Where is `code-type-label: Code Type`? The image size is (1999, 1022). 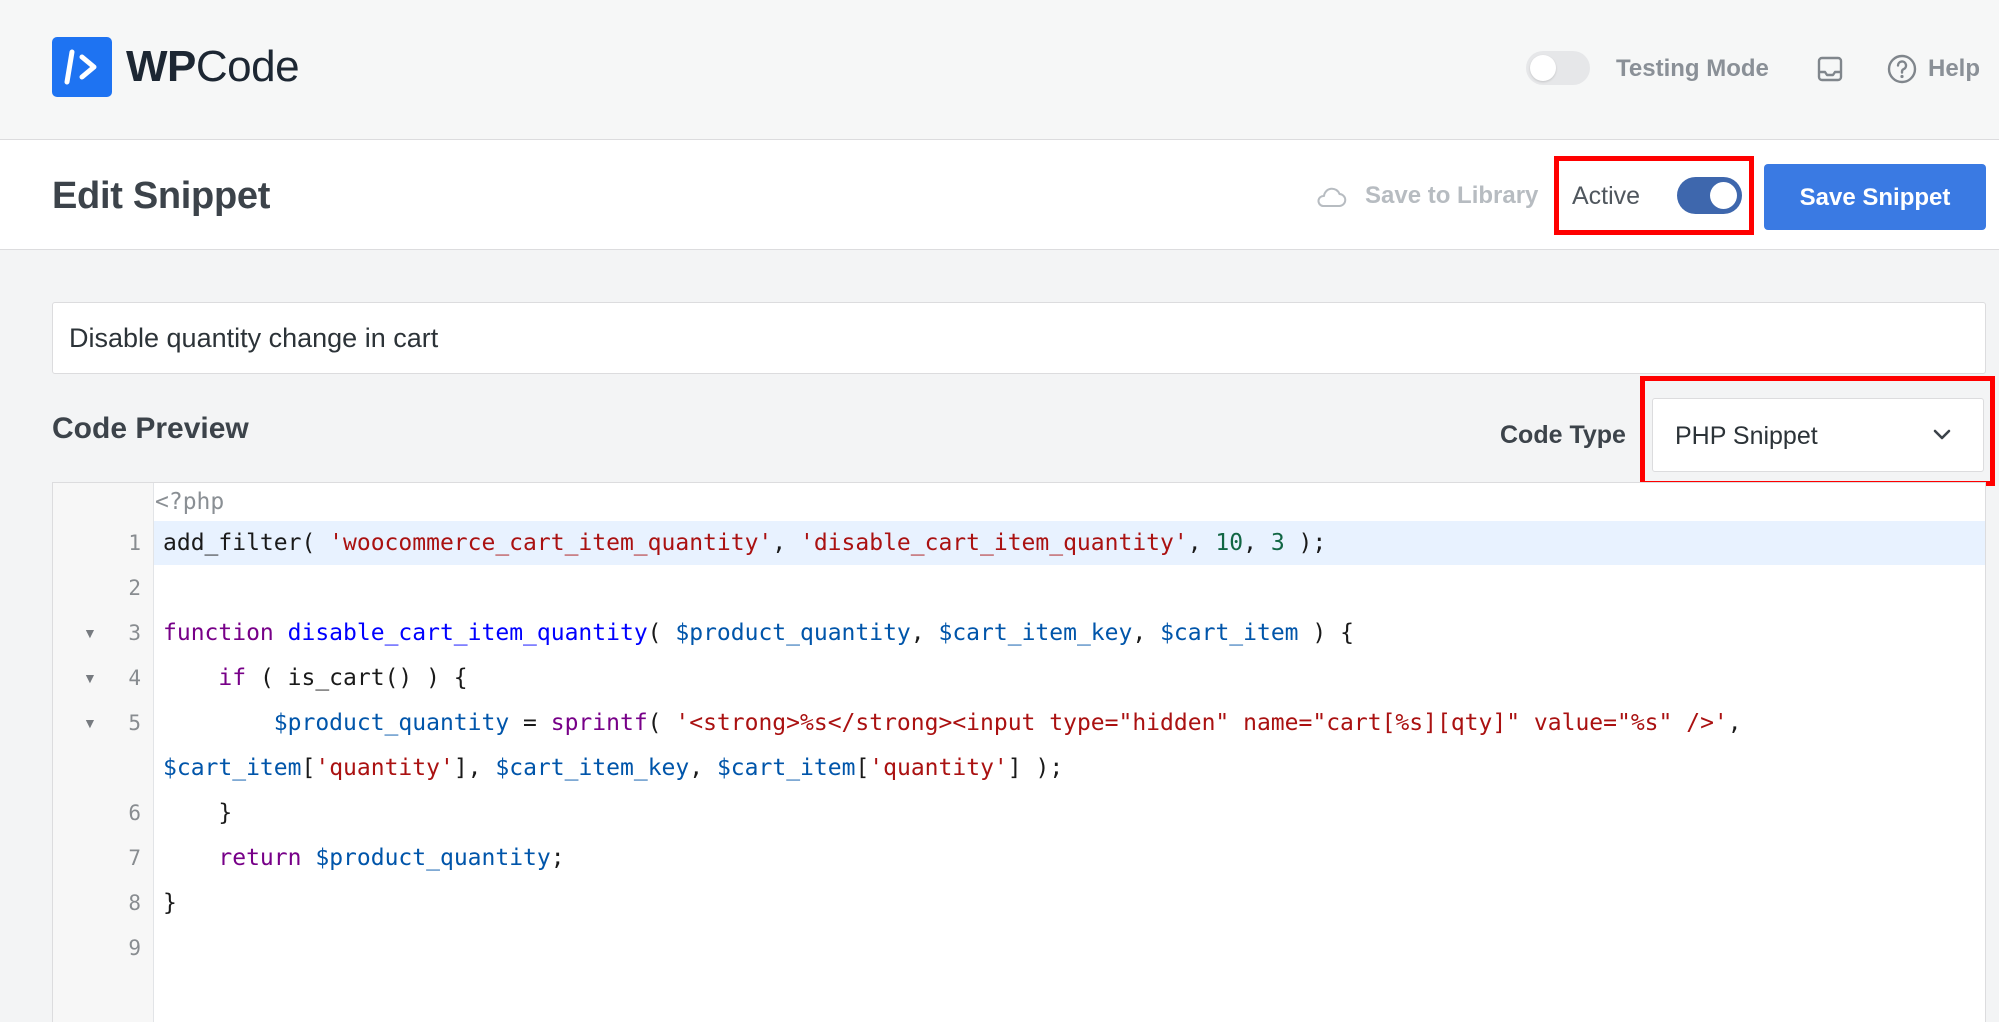
code-type-label: Code Type is located at coordinates (1563, 435).